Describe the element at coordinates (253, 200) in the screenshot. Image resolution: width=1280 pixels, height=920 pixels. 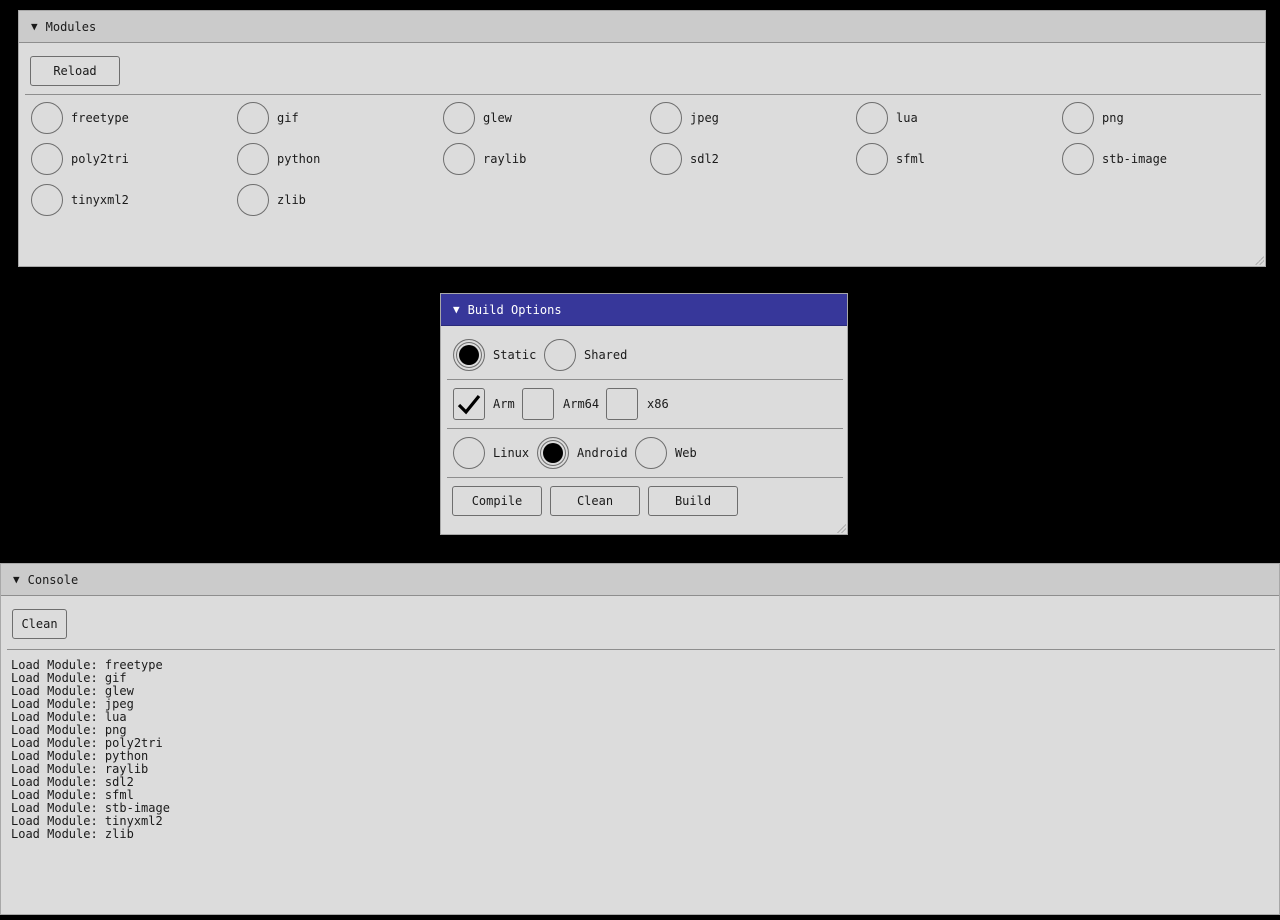
I see `module-radio-zlib` at that location.